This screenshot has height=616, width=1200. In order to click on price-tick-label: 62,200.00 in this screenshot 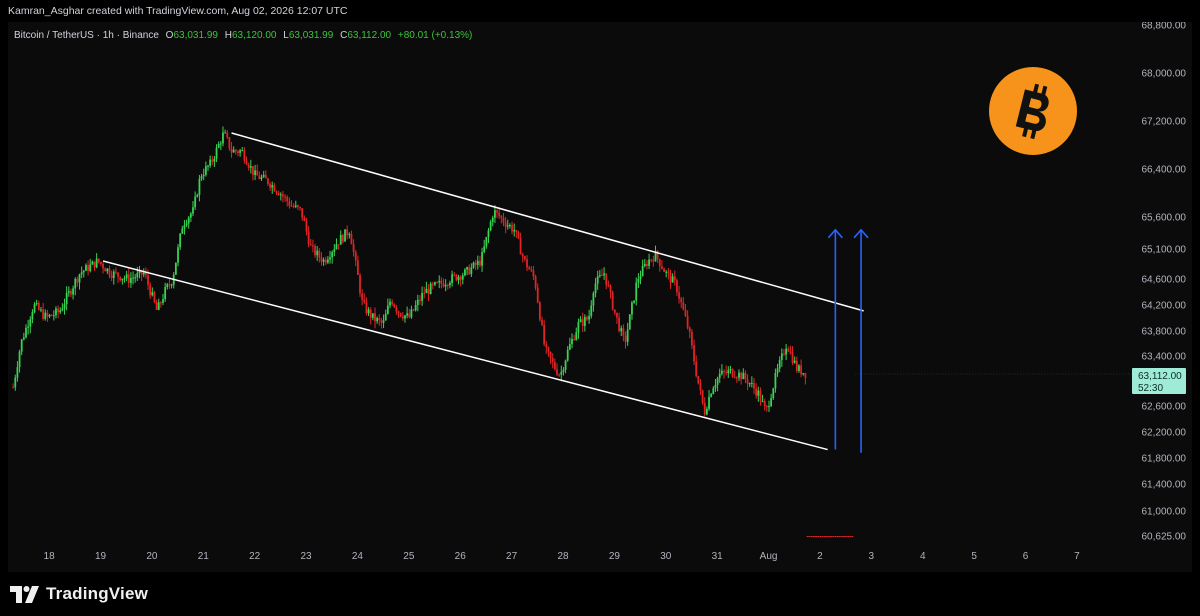, I will do `click(1164, 433)`.